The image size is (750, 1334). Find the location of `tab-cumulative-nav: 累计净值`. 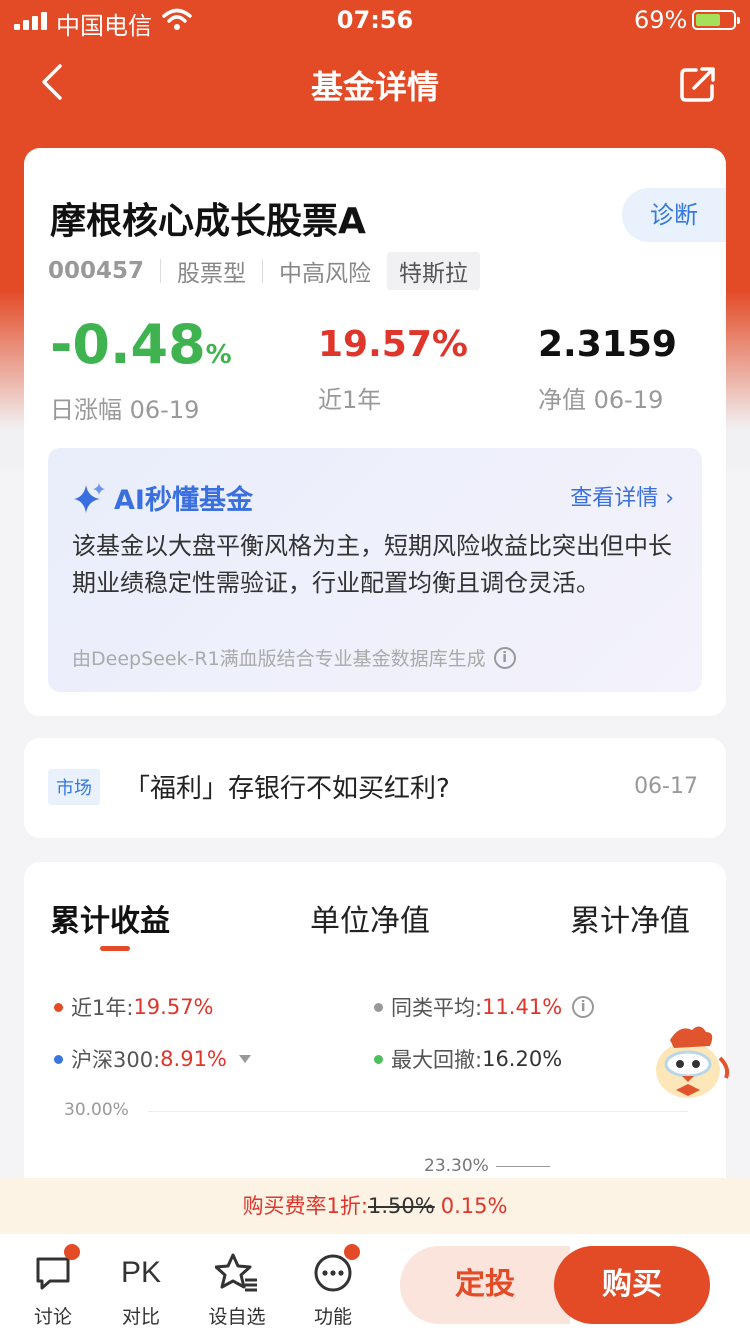

tab-cumulative-nav: 累计净值 is located at coordinates (630, 918).